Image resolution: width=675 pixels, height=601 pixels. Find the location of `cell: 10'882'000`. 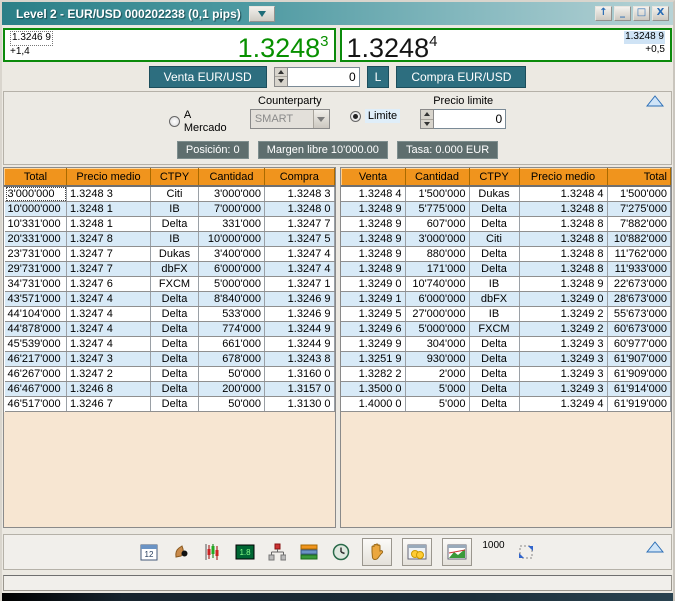

cell: 10'882'000 is located at coordinates (639, 239).